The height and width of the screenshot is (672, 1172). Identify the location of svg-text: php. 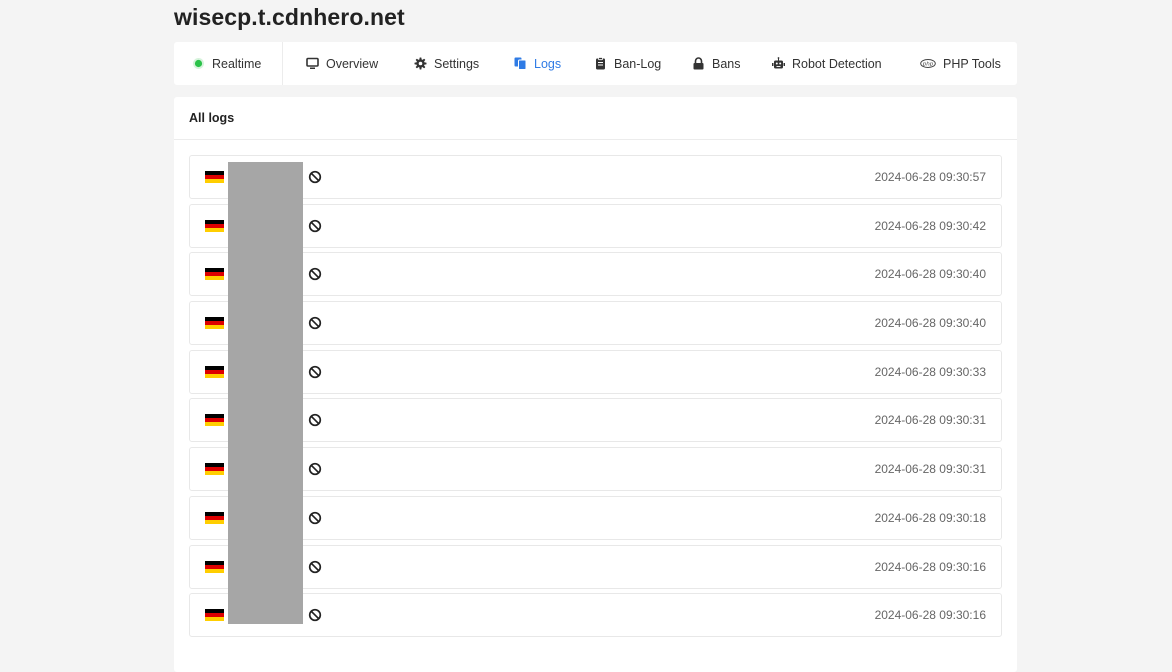
(928, 65).